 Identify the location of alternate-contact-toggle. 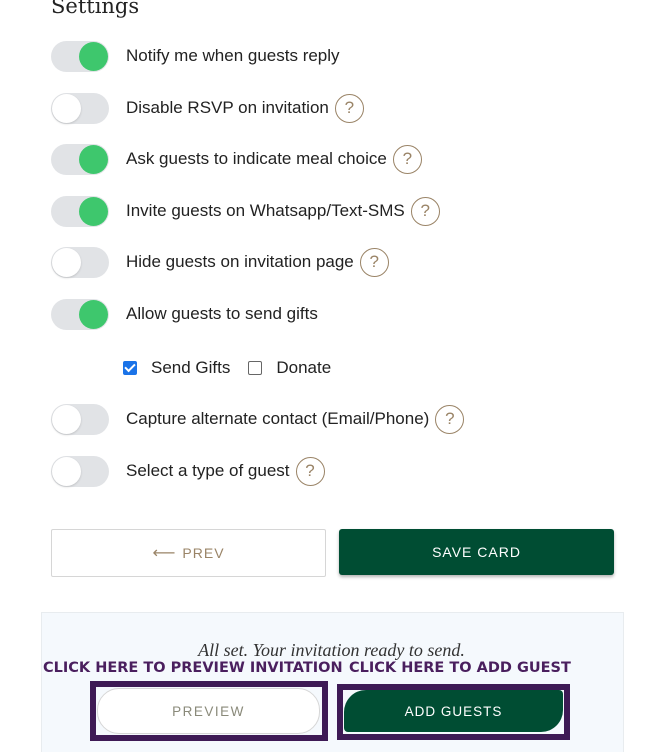
(80, 419).